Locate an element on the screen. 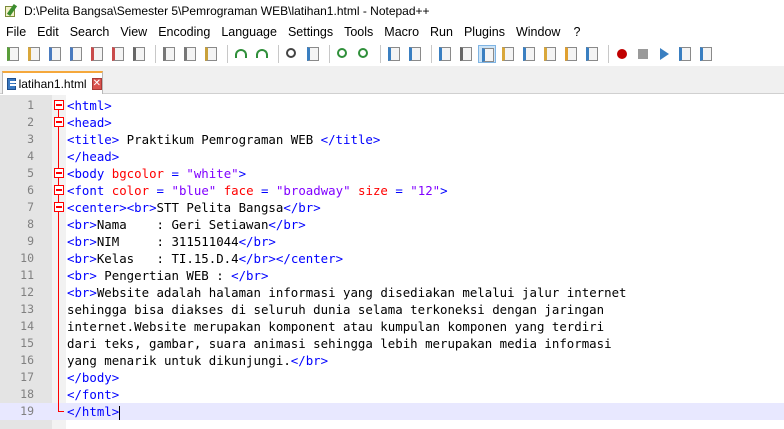 This screenshot has width=784, height=429. line-number: 1 is located at coordinates (30, 105).